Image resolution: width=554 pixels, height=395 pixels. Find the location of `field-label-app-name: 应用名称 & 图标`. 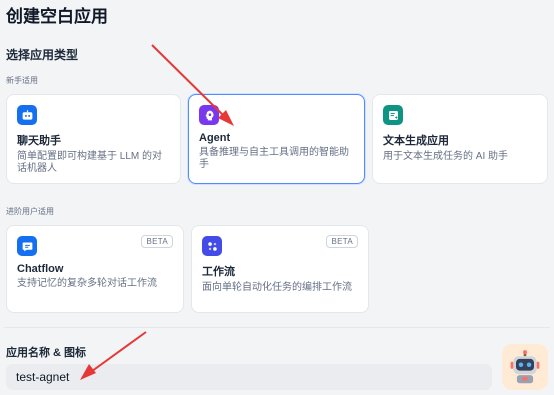

field-label-app-name: 应用名称 & 图标 is located at coordinates (46, 353).